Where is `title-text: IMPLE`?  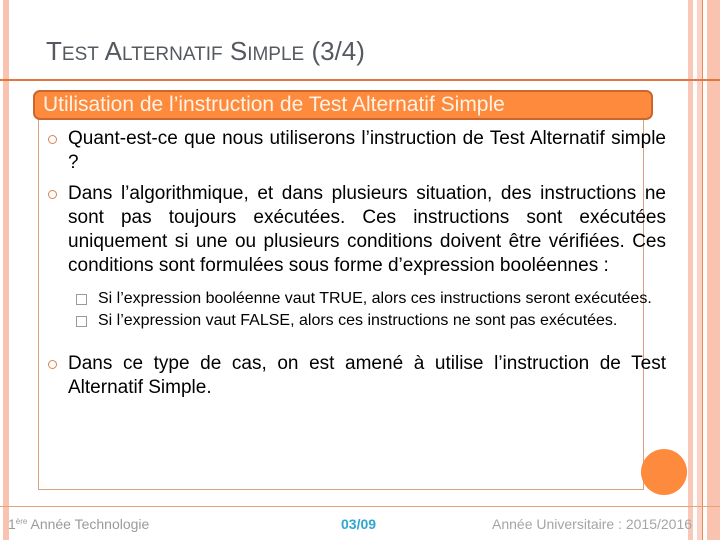 title-text: IMPLE is located at coordinates (276, 54).